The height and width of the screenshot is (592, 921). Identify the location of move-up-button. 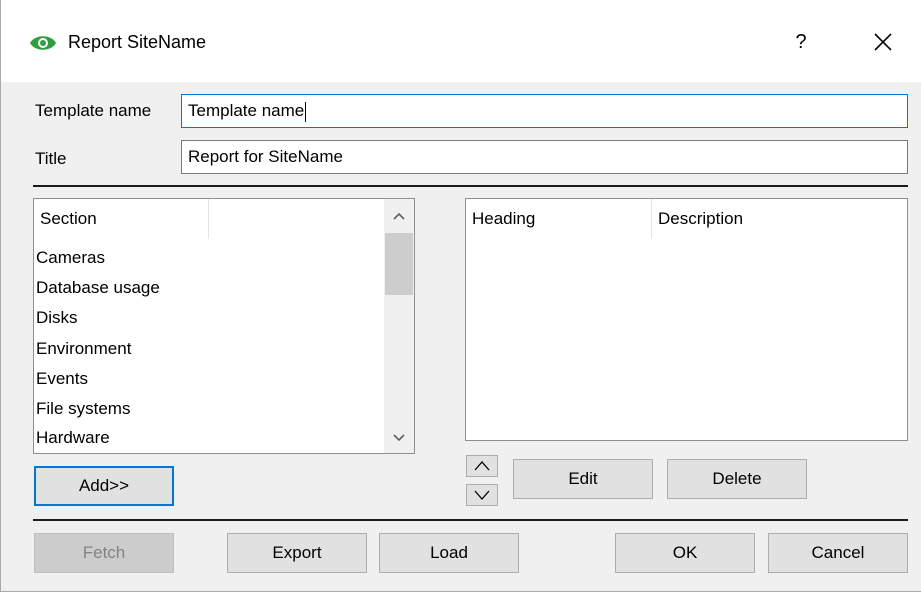
(482, 466).